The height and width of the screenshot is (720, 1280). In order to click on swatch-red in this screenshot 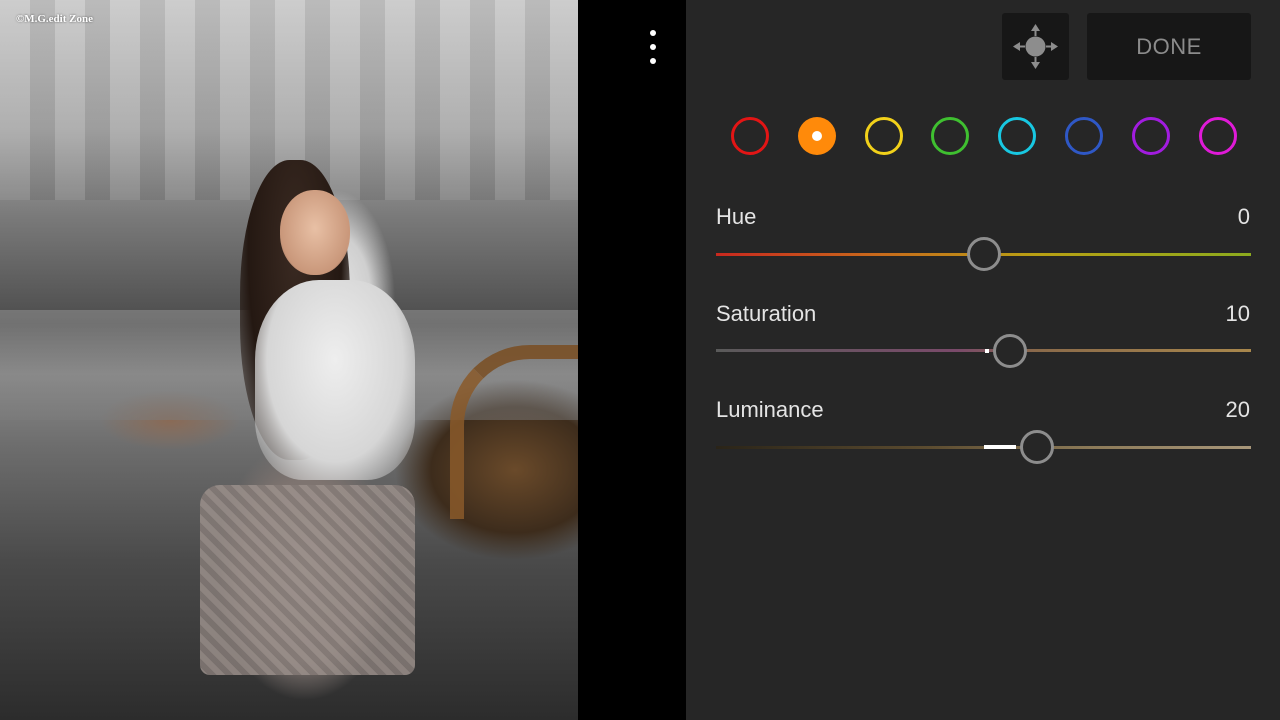, I will do `click(750, 136)`.